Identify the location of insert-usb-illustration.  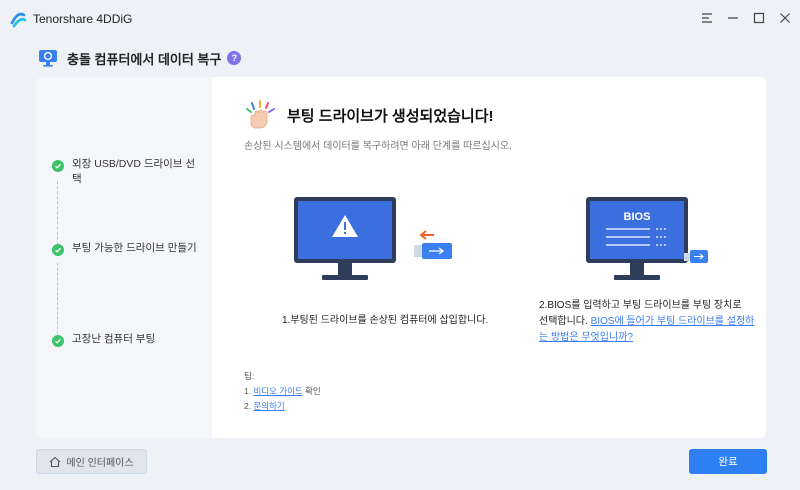
(373, 238).